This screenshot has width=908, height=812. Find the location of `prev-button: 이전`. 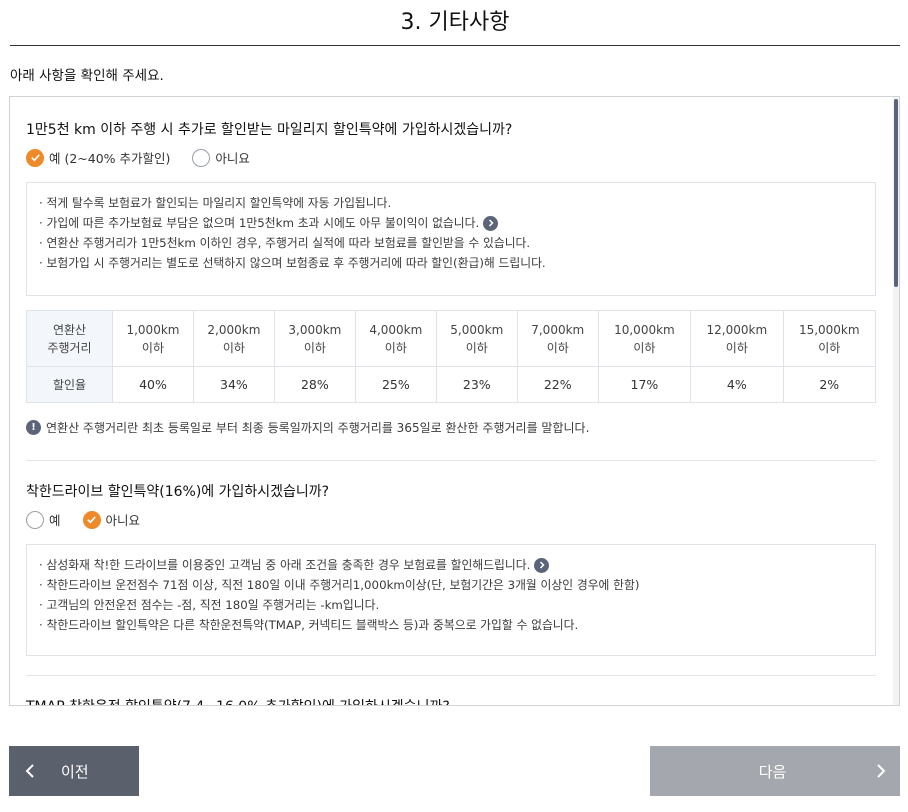

prev-button: 이전 is located at coordinates (74, 771).